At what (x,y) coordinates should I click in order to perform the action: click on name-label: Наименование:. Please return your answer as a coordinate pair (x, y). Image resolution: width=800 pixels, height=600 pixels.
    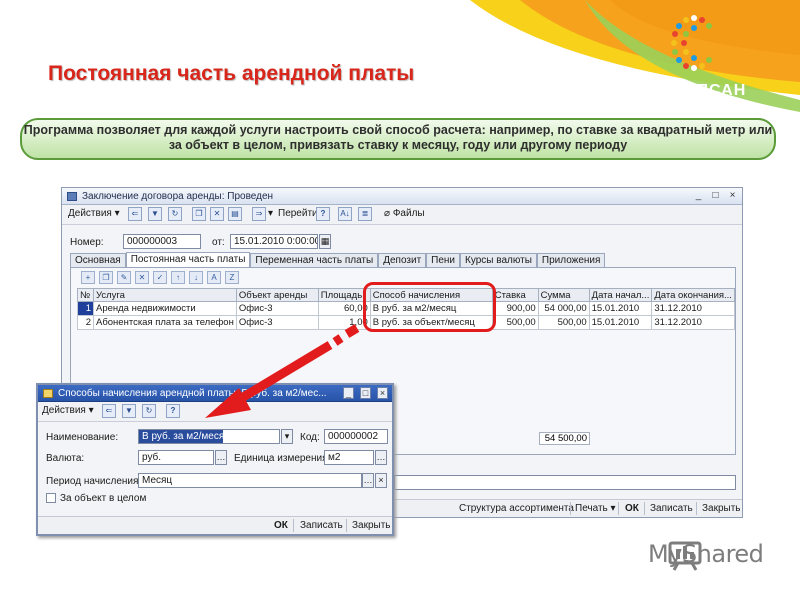
    Looking at the image, I should click on (82, 437).